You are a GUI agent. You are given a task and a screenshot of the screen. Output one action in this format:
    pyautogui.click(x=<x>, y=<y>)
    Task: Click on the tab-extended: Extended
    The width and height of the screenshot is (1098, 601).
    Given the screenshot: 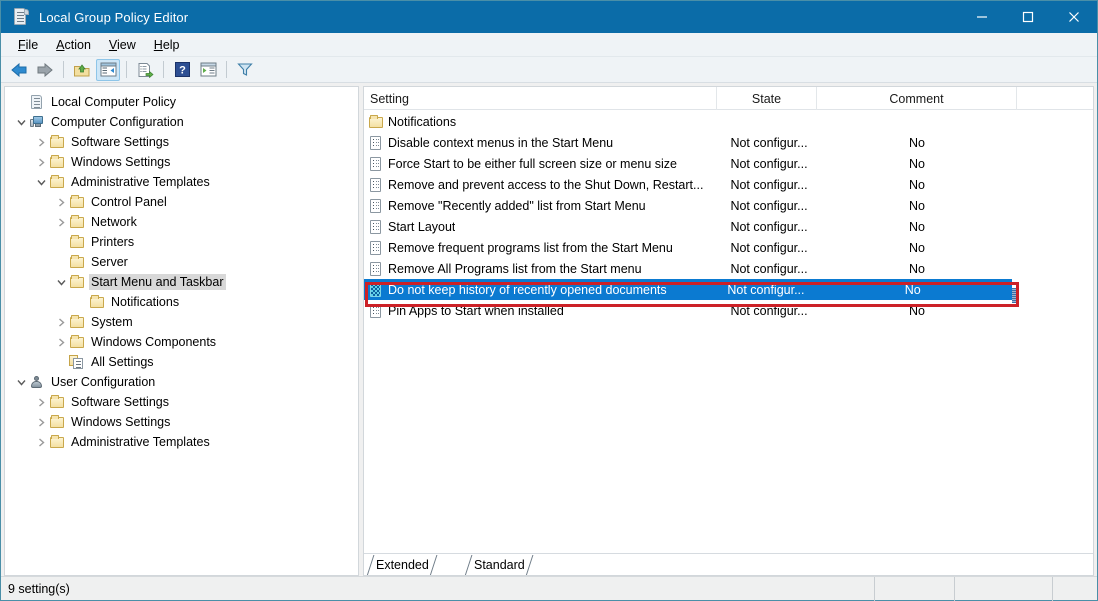 What is the action you would take?
    pyautogui.click(x=401, y=564)
    